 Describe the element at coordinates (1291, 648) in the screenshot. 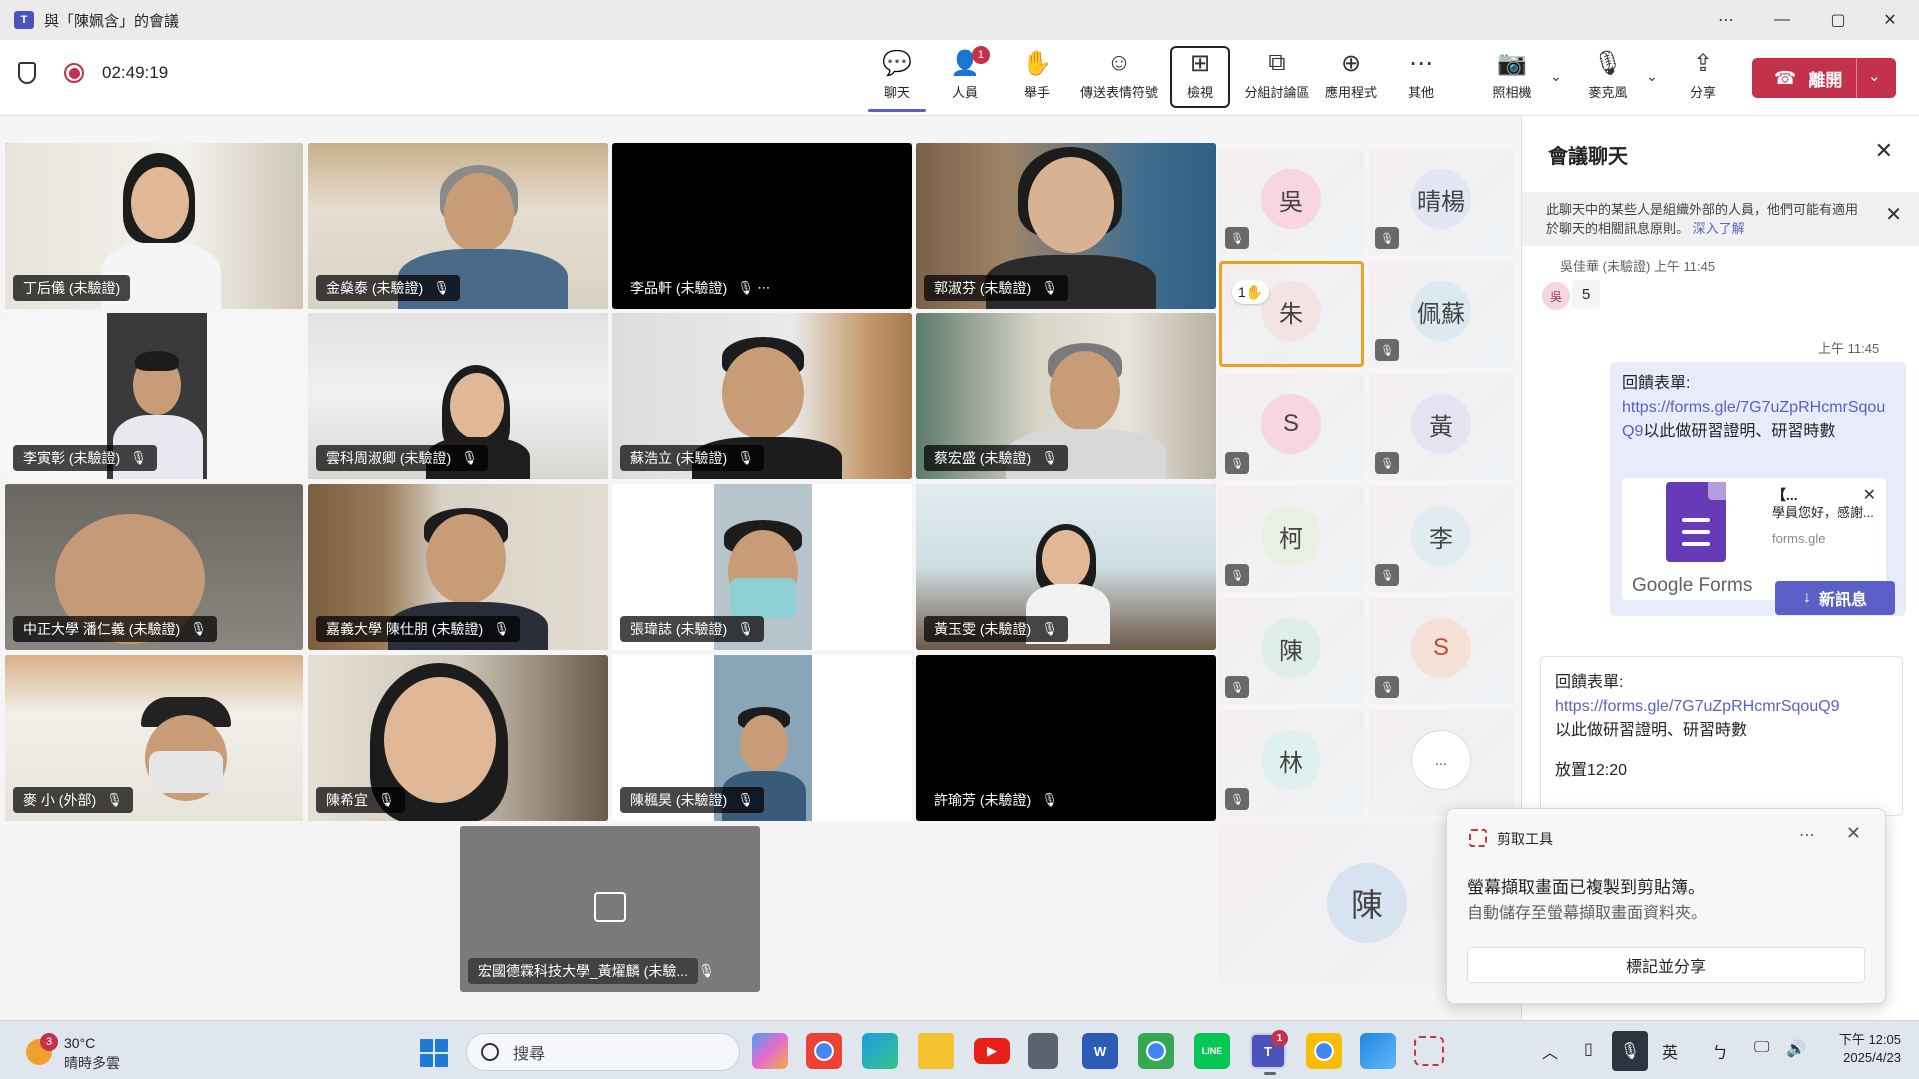

I see `avatar: 陳` at that location.